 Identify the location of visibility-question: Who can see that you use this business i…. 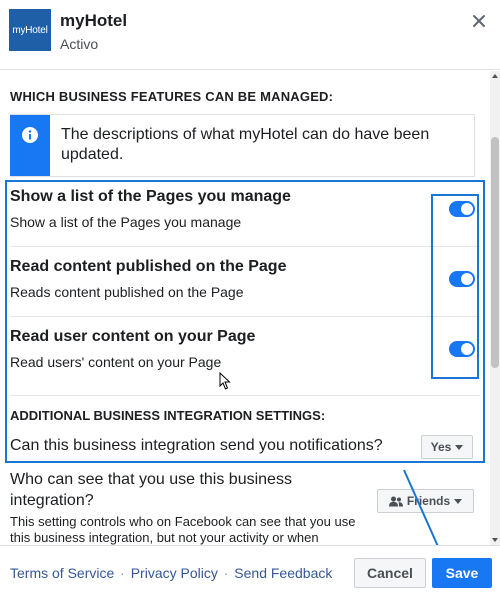
(151, 490).